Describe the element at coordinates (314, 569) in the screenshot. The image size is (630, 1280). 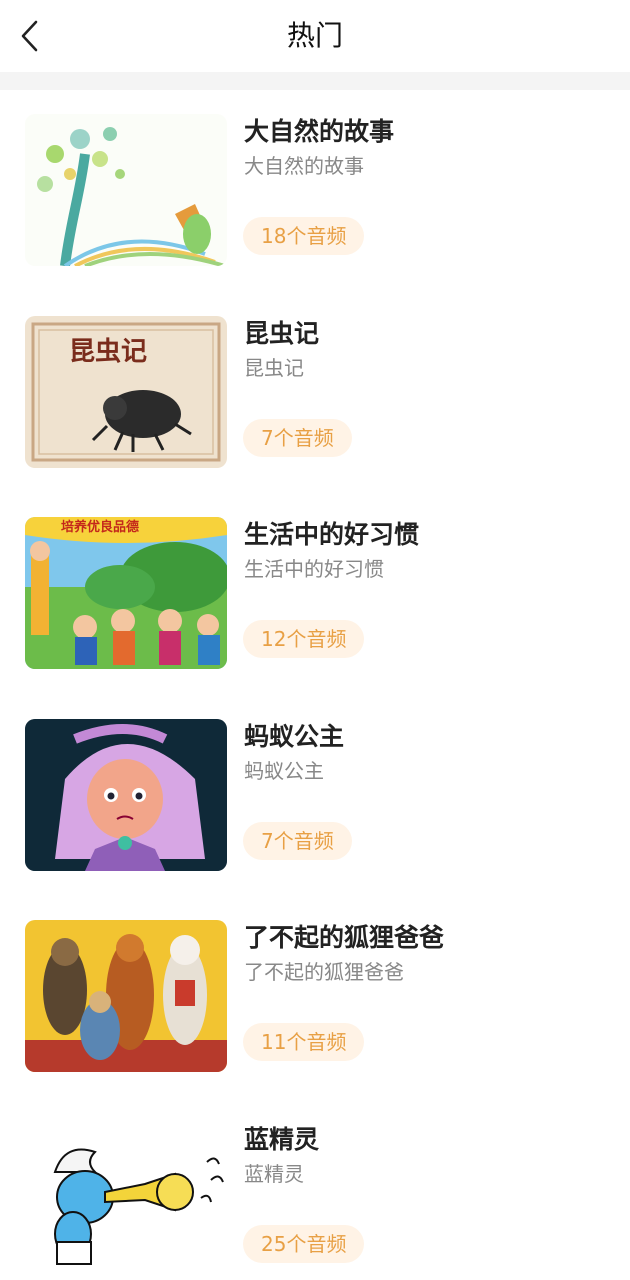
I see `album-subtitle: 生活中的好习惯` at that location.